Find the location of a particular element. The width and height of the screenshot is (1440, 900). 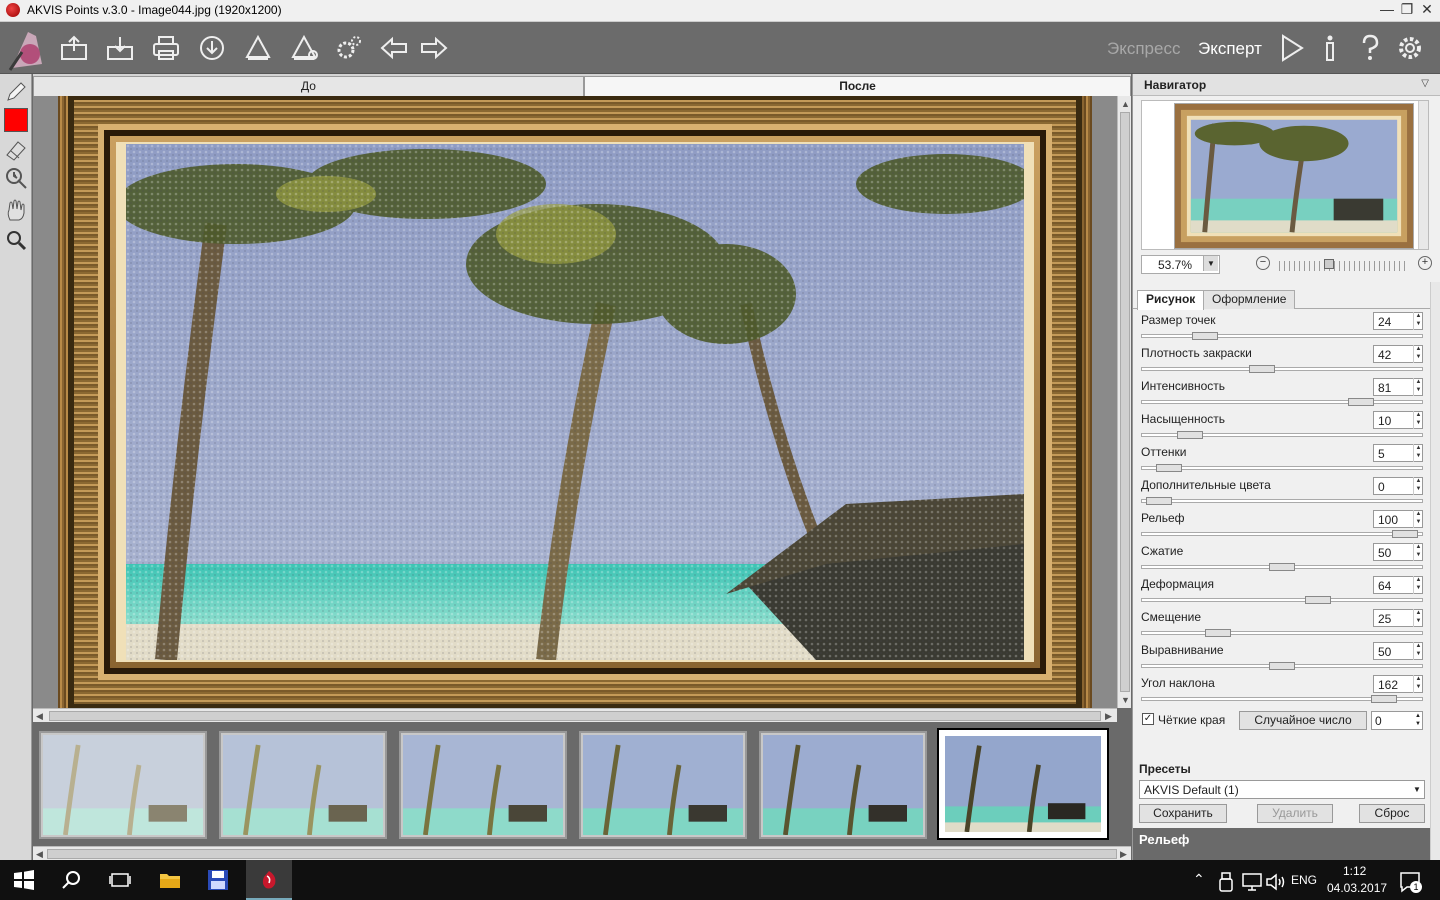

tab-drawing: Рисунок is located at coordinates (1171, 300).